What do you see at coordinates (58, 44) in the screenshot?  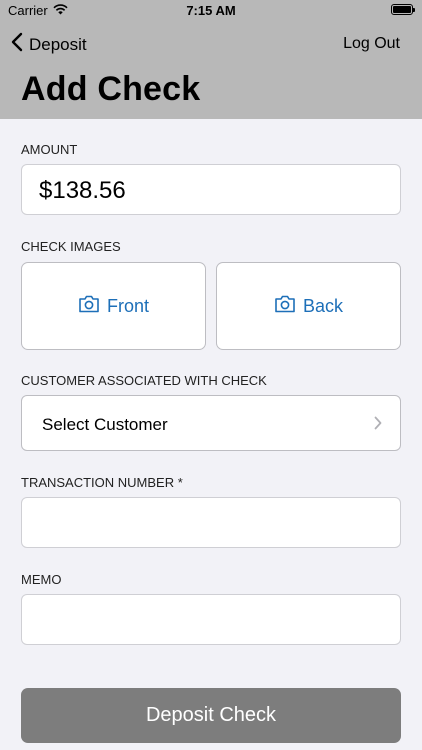 I see `back-label: Deposit` at bounding box center [58, 44].